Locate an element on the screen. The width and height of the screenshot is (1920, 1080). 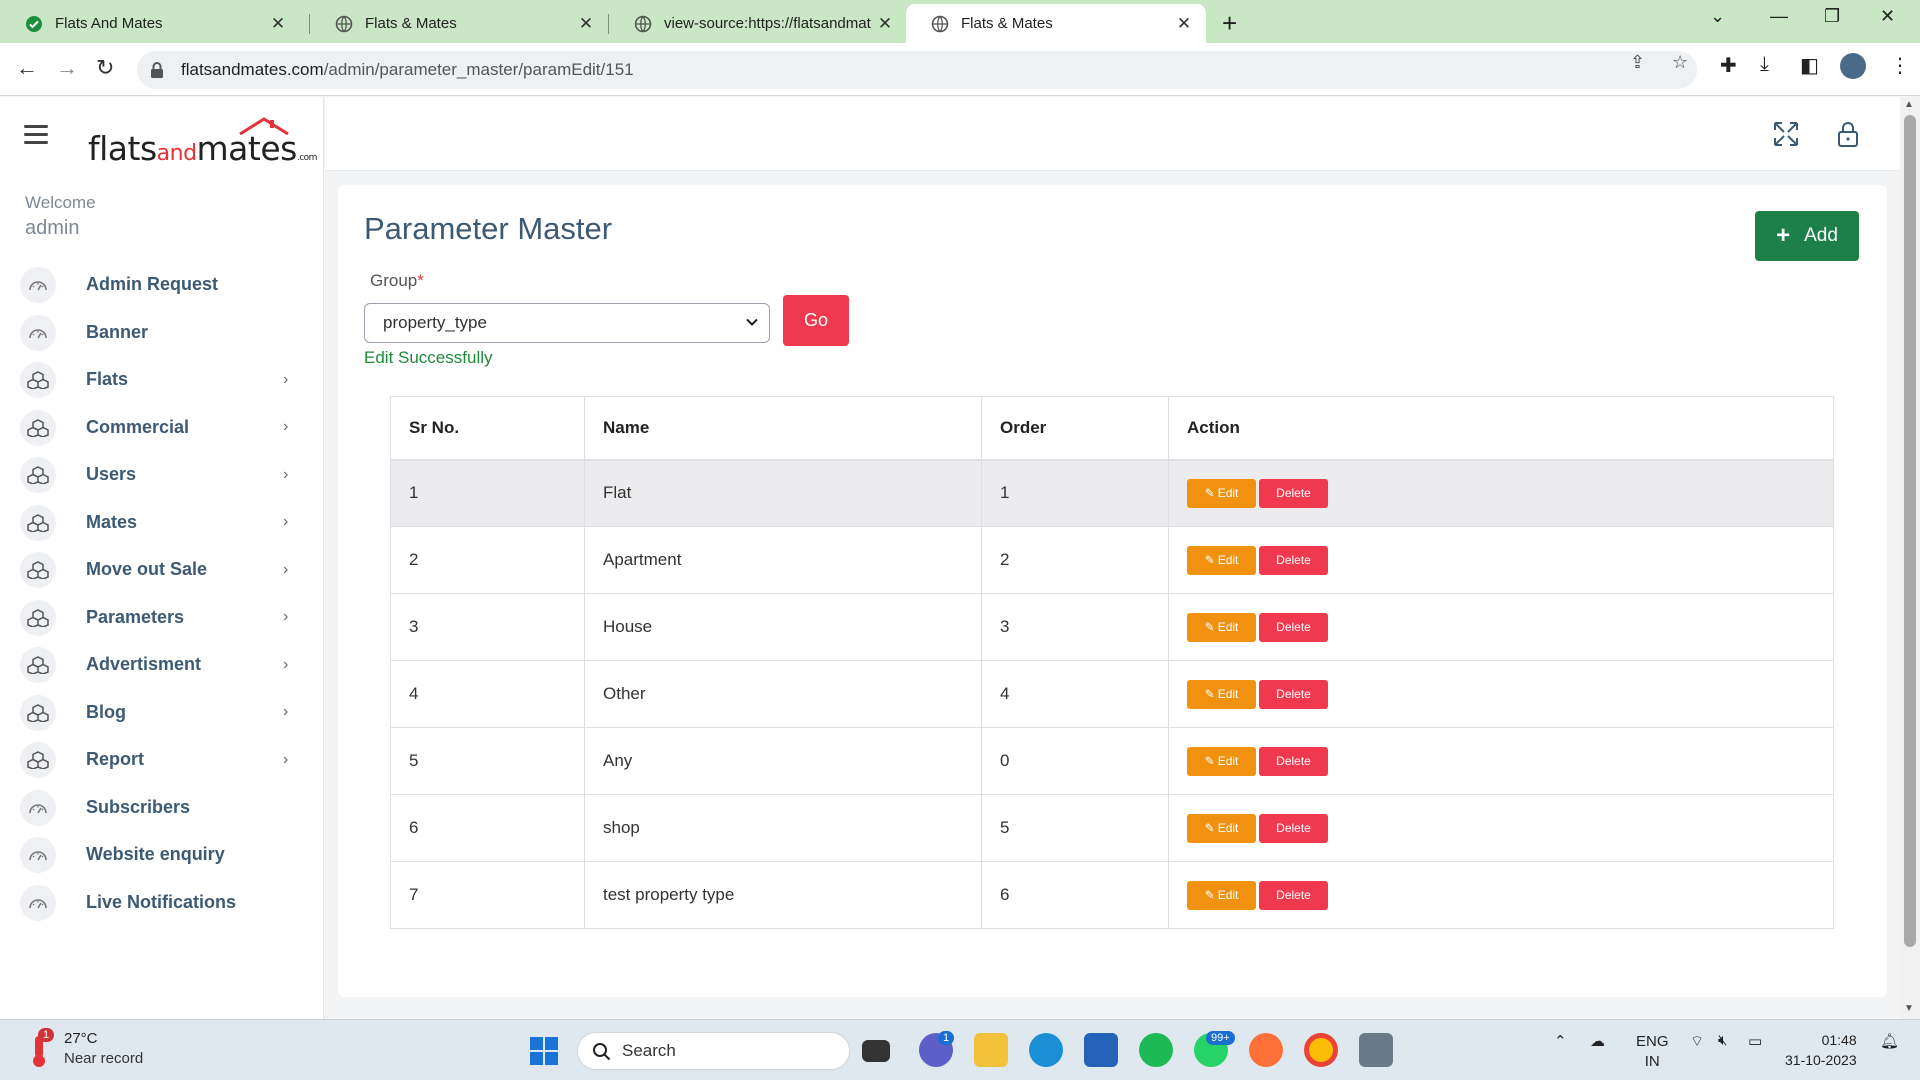
edit-button-label: Edit is located at coordinates (1228, 493).